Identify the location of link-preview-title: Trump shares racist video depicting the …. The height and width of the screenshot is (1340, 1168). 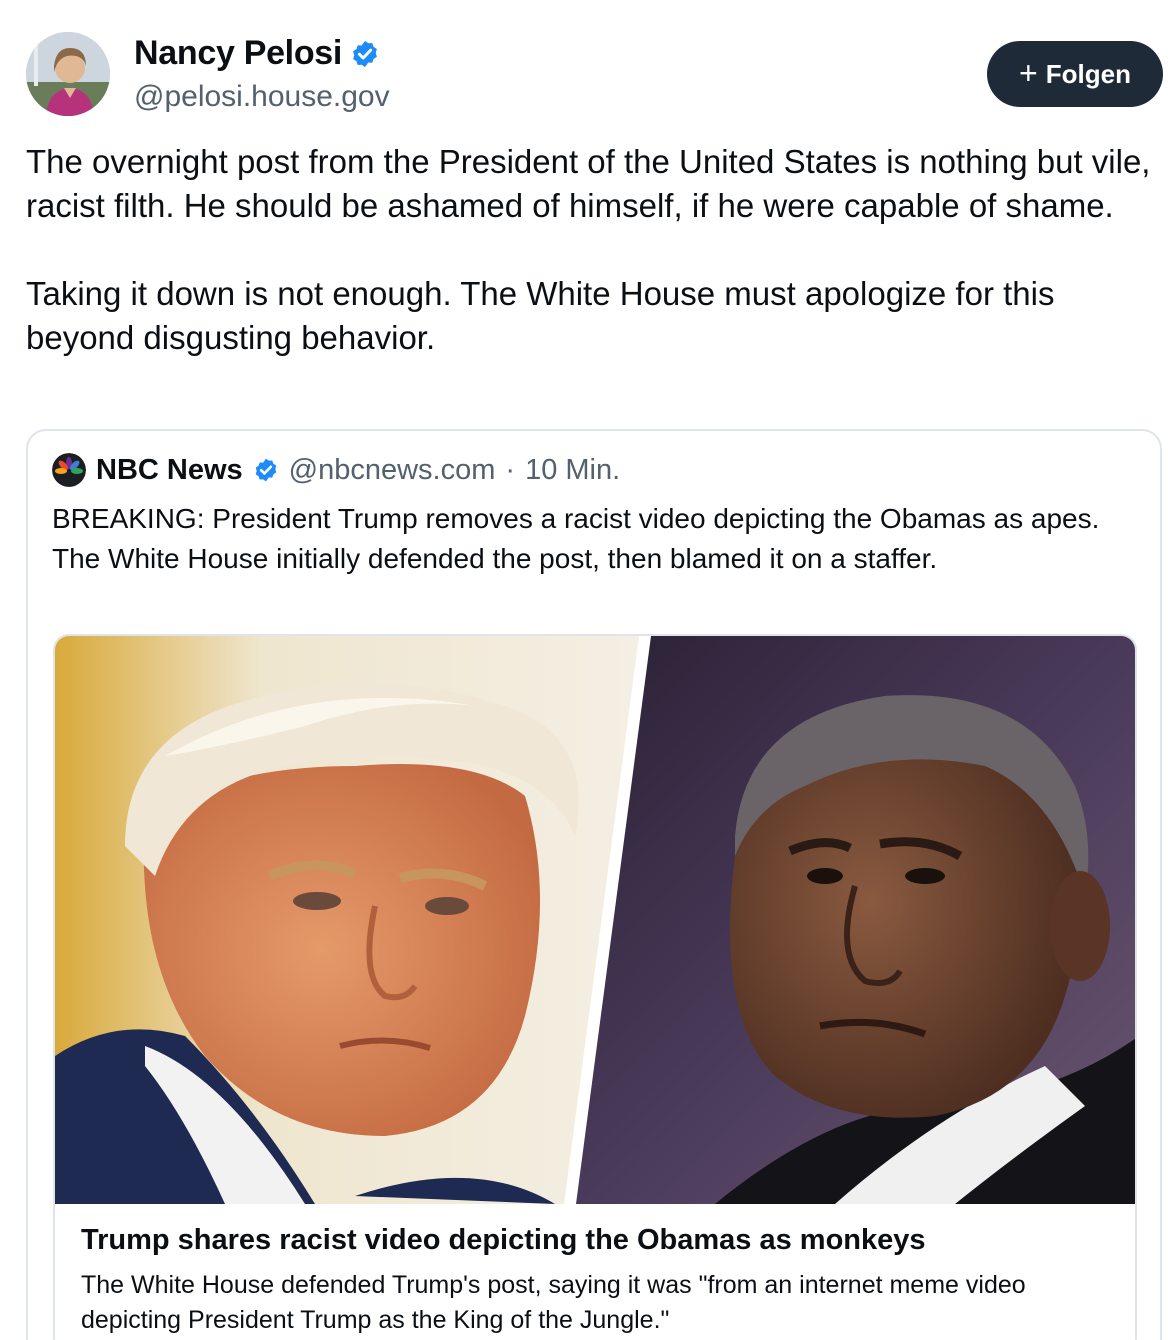
(596, 1240).